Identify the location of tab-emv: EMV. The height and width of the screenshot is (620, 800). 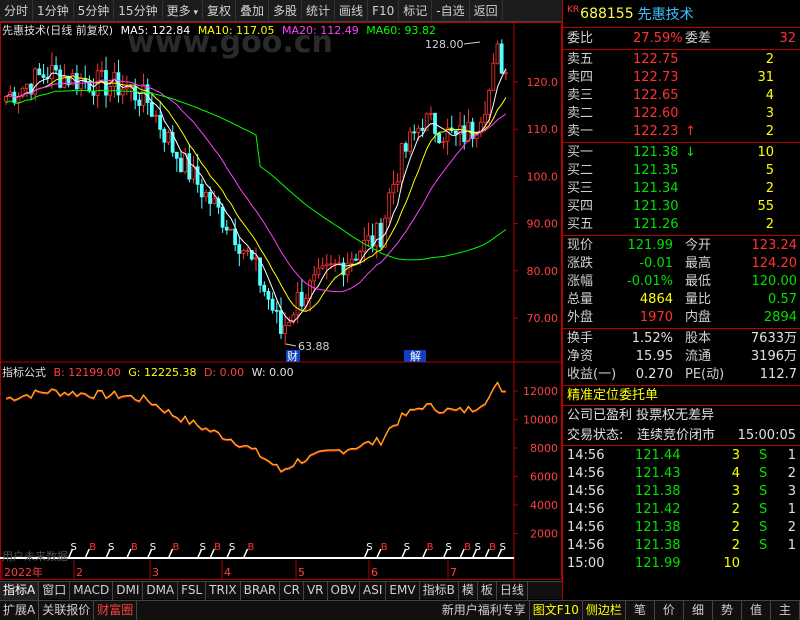
(403, 591).